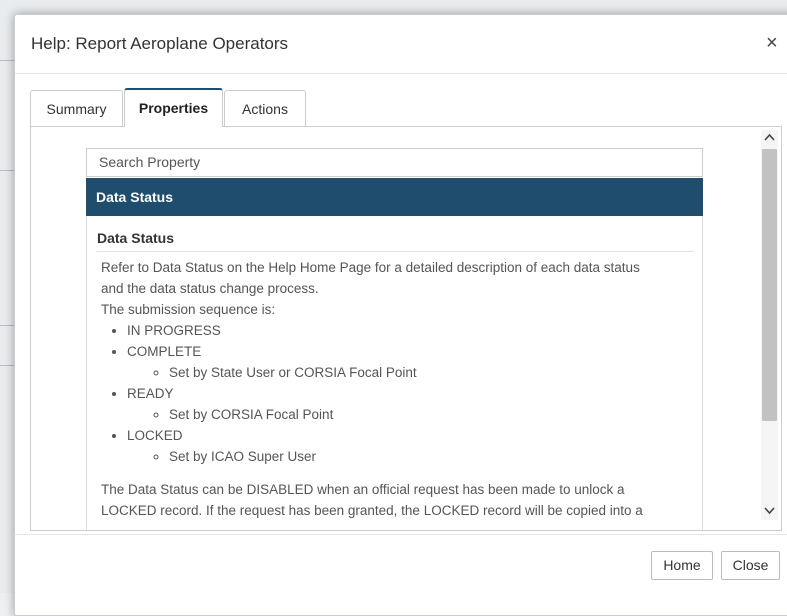 Image resolution: width=787 pixels, height=616 pixels. Describe the element at coordinates (408, 107) in the screenshot. I see `tab-bar: Summary Properties Actions` at that location.